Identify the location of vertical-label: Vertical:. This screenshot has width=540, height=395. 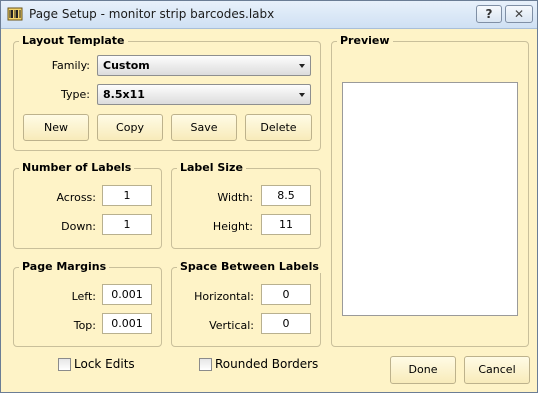
(231, 325).